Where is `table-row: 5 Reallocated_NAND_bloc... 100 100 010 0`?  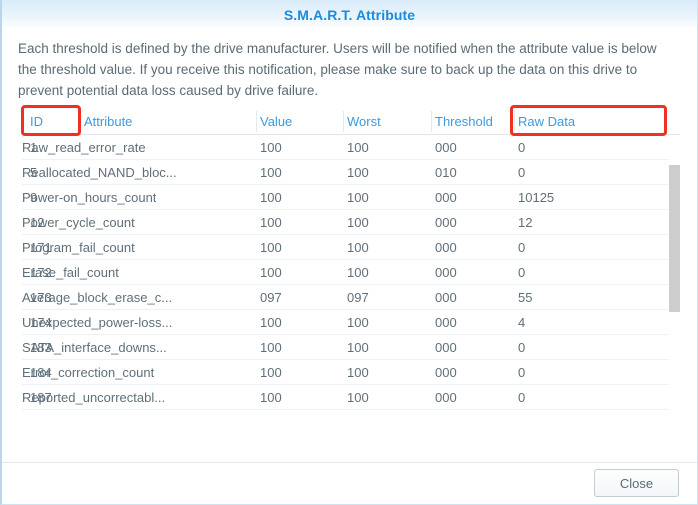
table-row: 5 Reallocated_NAND_bloc... 100 100 010 0 is located at coordinates (351, 172).